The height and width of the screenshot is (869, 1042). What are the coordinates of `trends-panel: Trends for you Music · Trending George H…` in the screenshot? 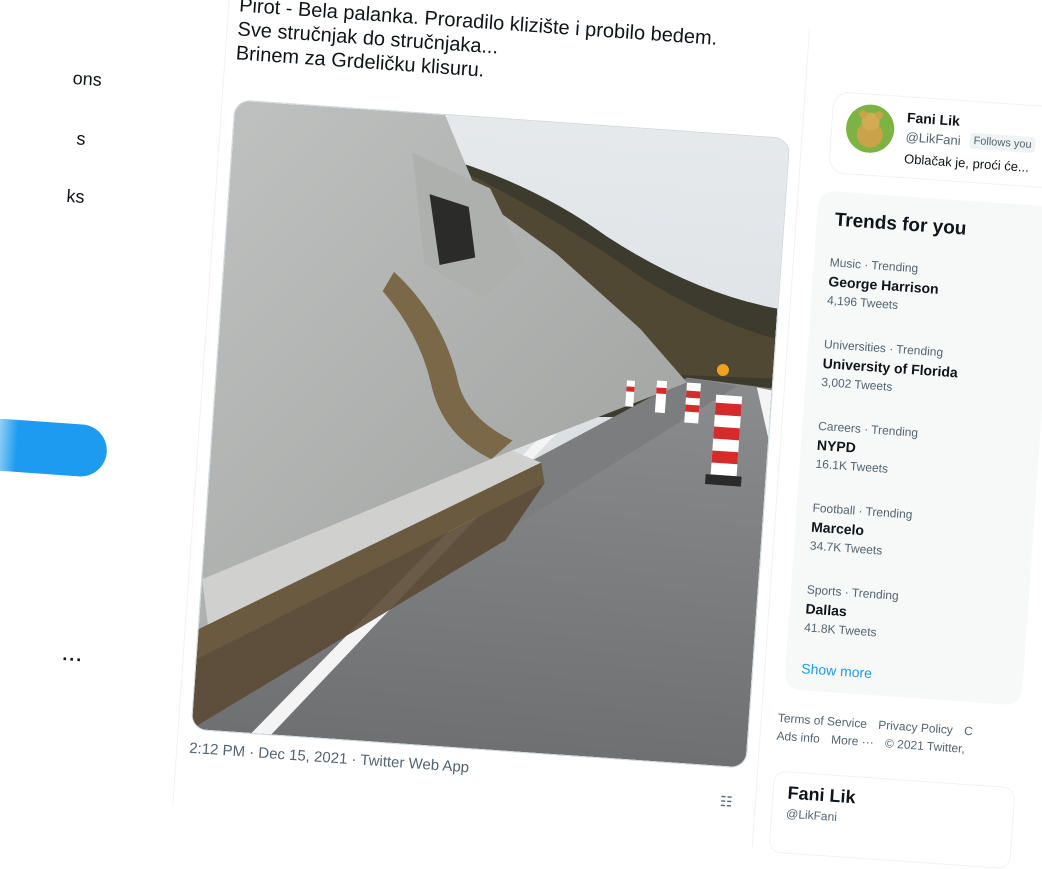 It's located at (912, 448).